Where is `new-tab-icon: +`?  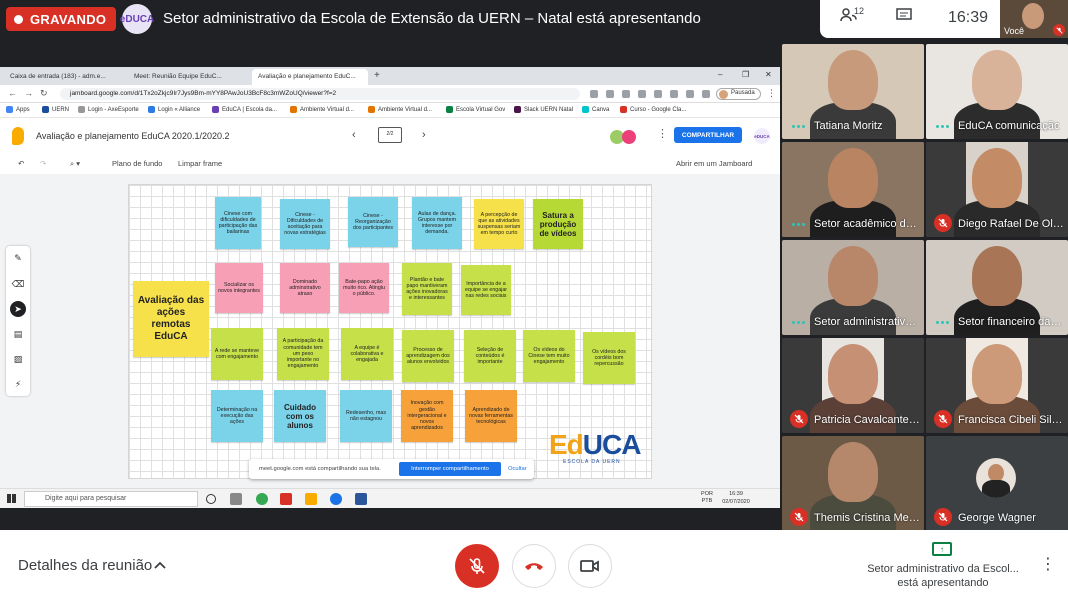
new-tab-icon: + is located at coordinates (377, 75).